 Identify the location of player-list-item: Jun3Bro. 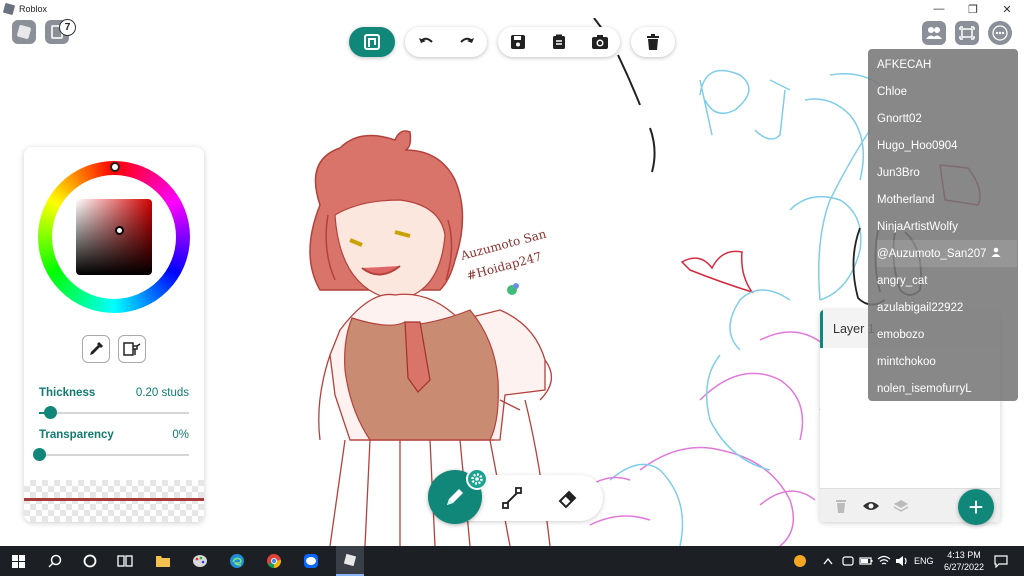
(947, 172).